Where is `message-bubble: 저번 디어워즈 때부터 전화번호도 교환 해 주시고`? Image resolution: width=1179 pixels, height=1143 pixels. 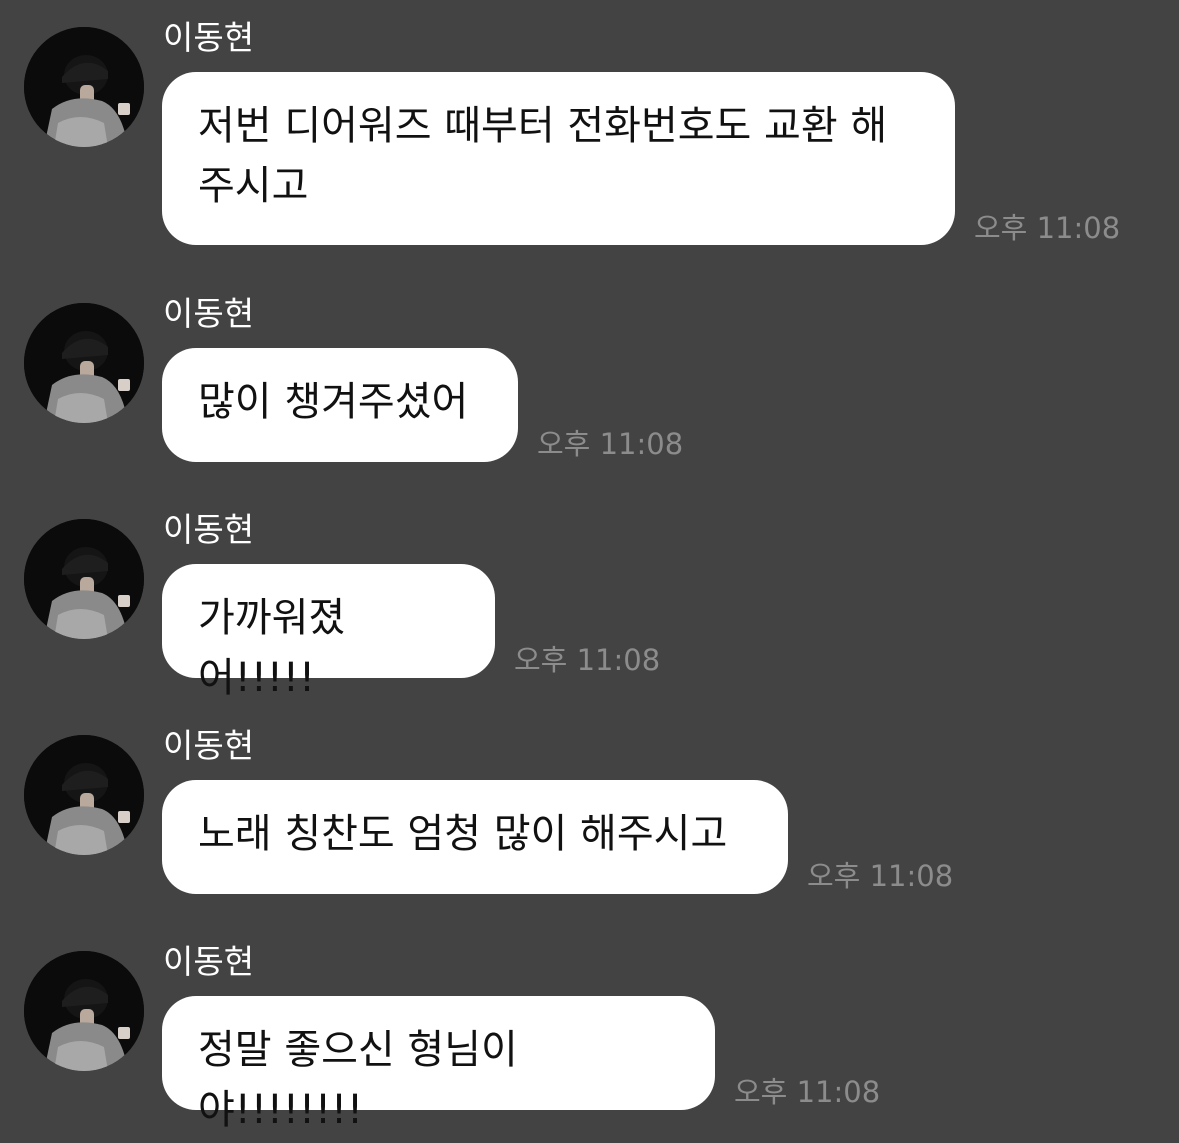 message-bubble: 저번 디어워즈 때부터 전화번호도 교환 해 주시고 is located at coordinates (558, 158).